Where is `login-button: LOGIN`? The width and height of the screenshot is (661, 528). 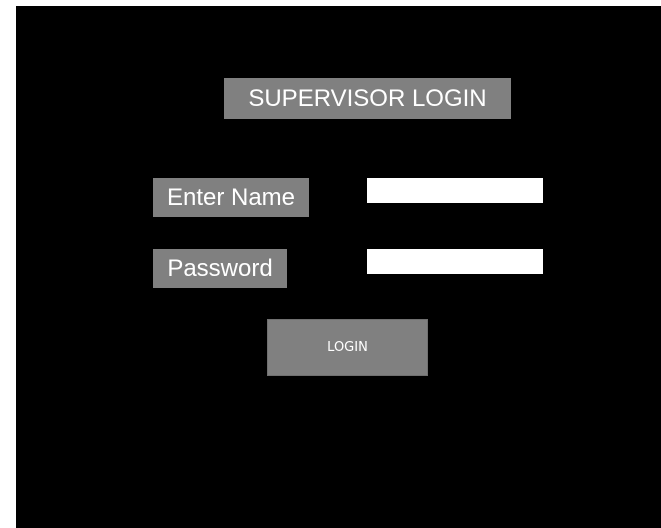
login-button: LOGIN is located at coordinates (347, 347).